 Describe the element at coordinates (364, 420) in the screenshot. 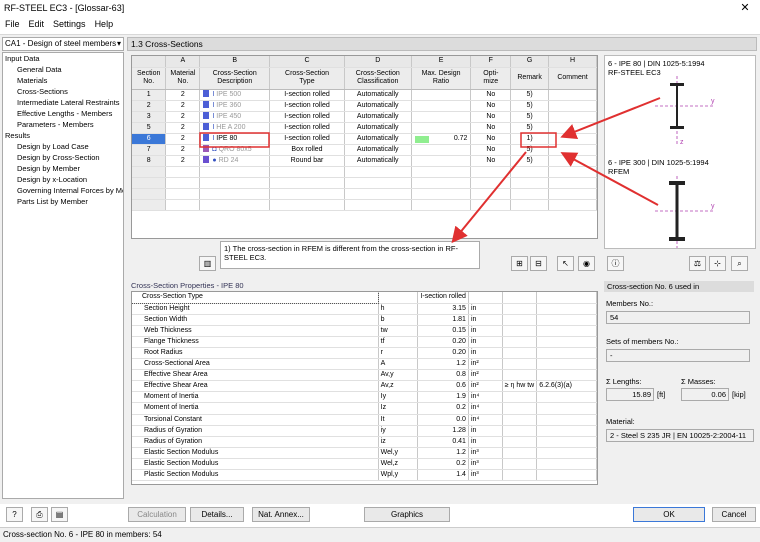

I see `property-row: Torsional Constant It 0.0 in⁴` at that location.